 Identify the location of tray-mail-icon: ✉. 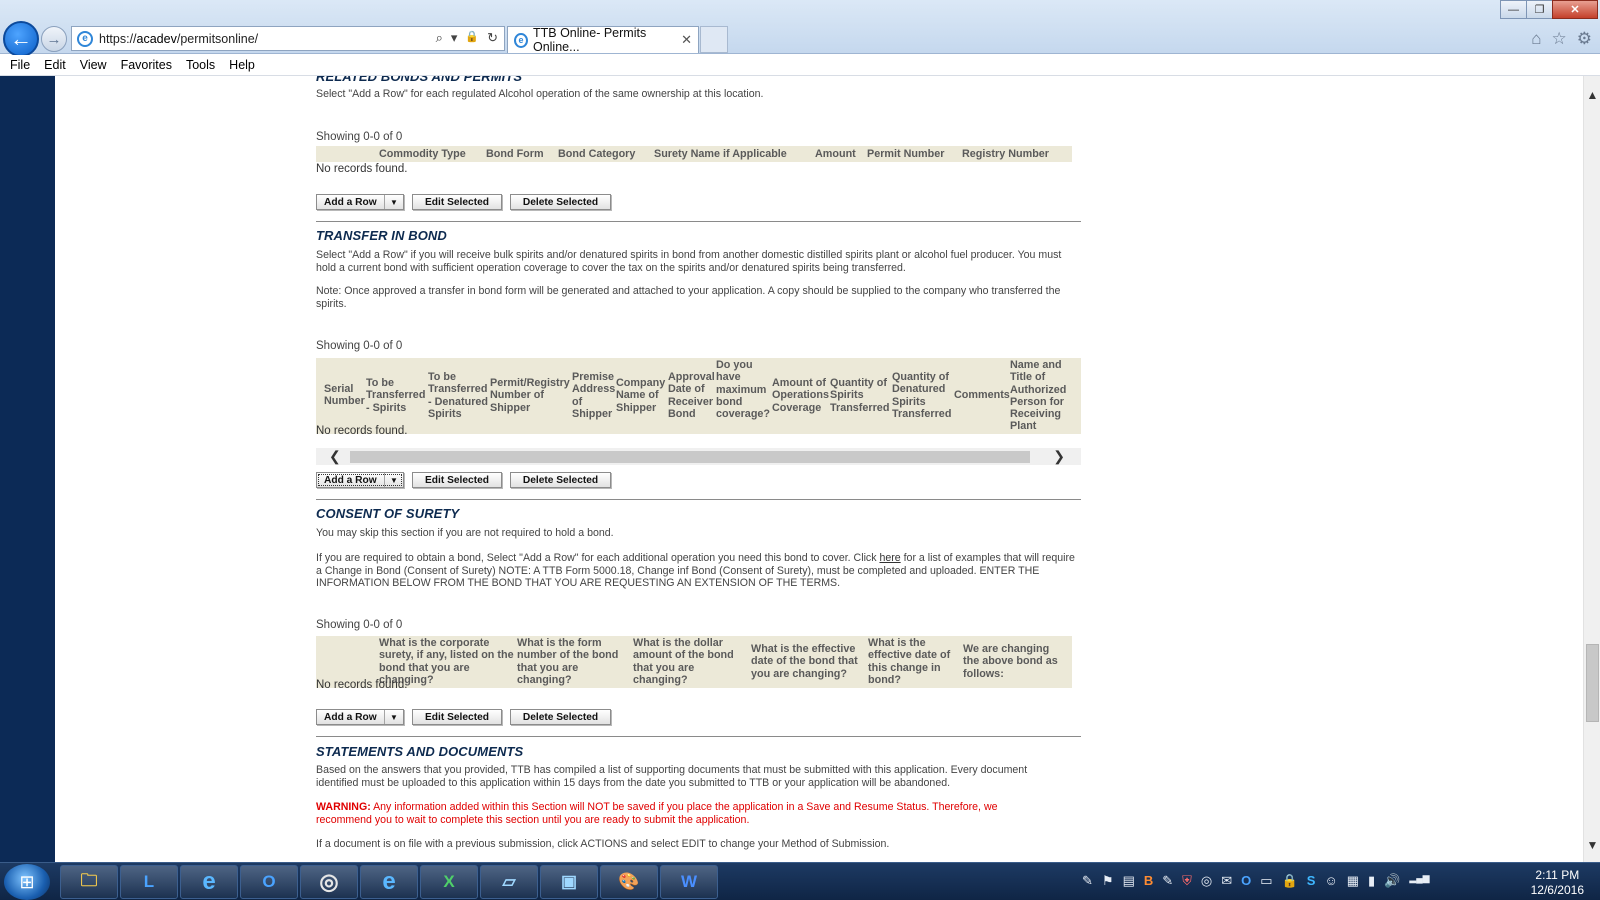
(1226, 881).